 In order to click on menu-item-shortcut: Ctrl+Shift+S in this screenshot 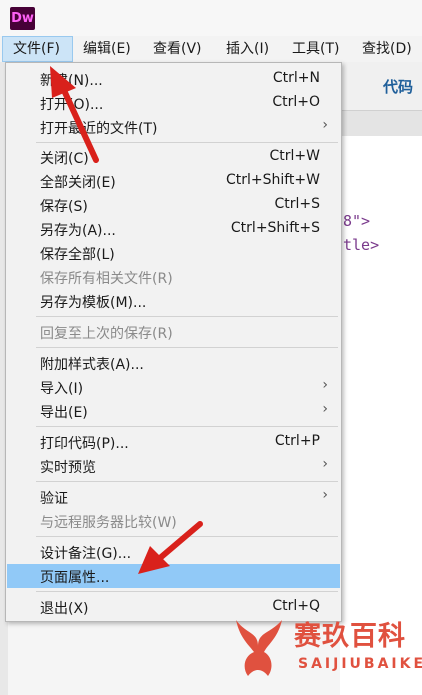, I will do `click(275, 228)`.